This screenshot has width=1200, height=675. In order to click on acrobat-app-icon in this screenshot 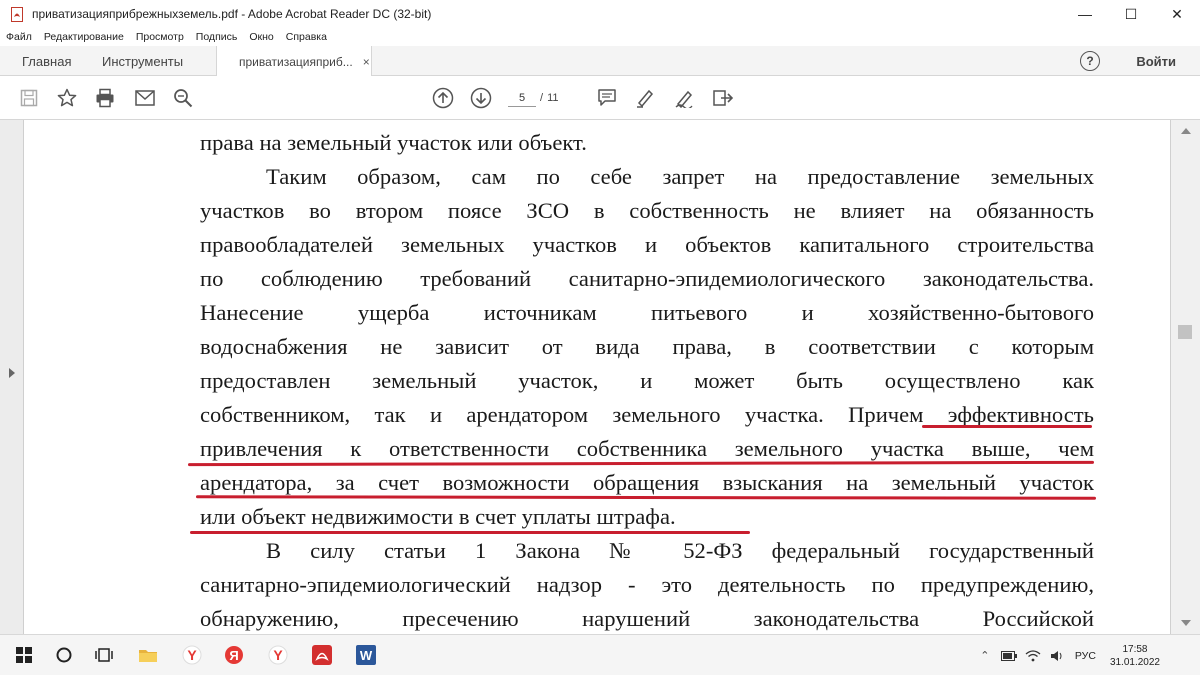, I will do `click(17, 14)`.